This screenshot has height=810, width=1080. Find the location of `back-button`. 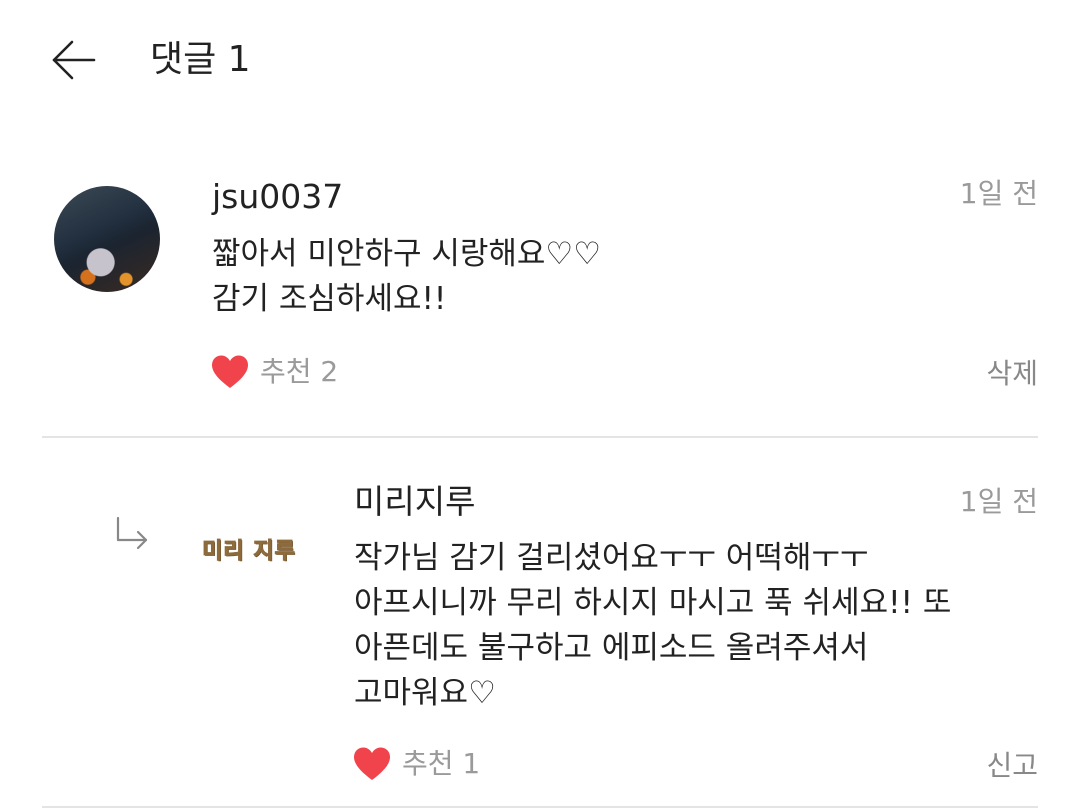

back-button is located at coordinates (72, 60).